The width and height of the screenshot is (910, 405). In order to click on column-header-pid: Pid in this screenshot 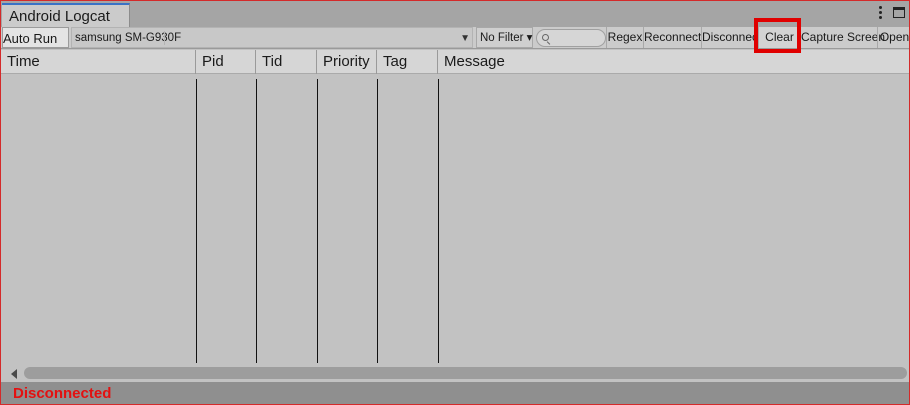, I will do `click(226, 62)`.